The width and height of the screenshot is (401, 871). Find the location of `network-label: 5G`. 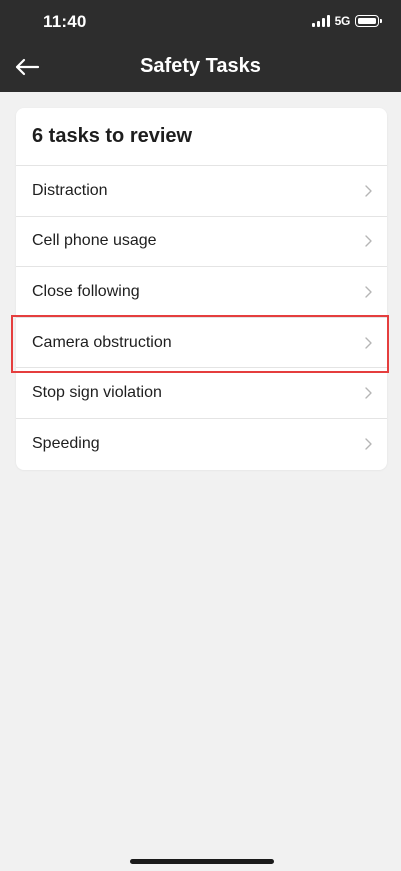

network-label: 5G is located at coordinates (342, 21).